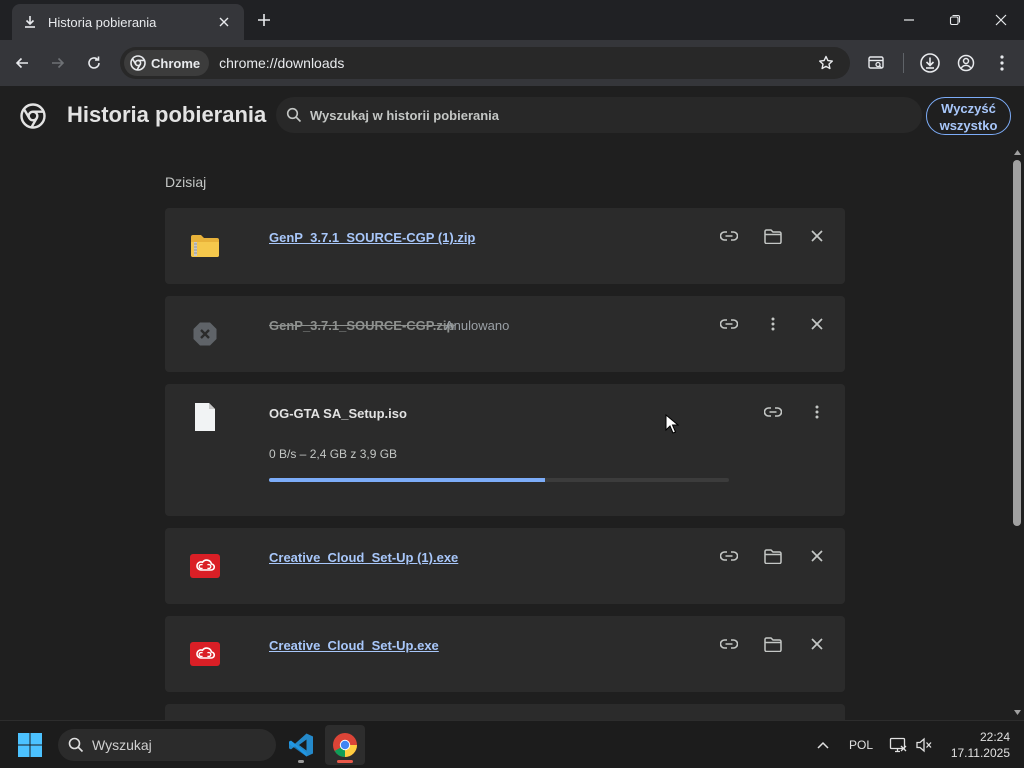 The width and height of the screenshot is (1024, 768). I want to click on scroll-up-icon, so click(1017, 152).